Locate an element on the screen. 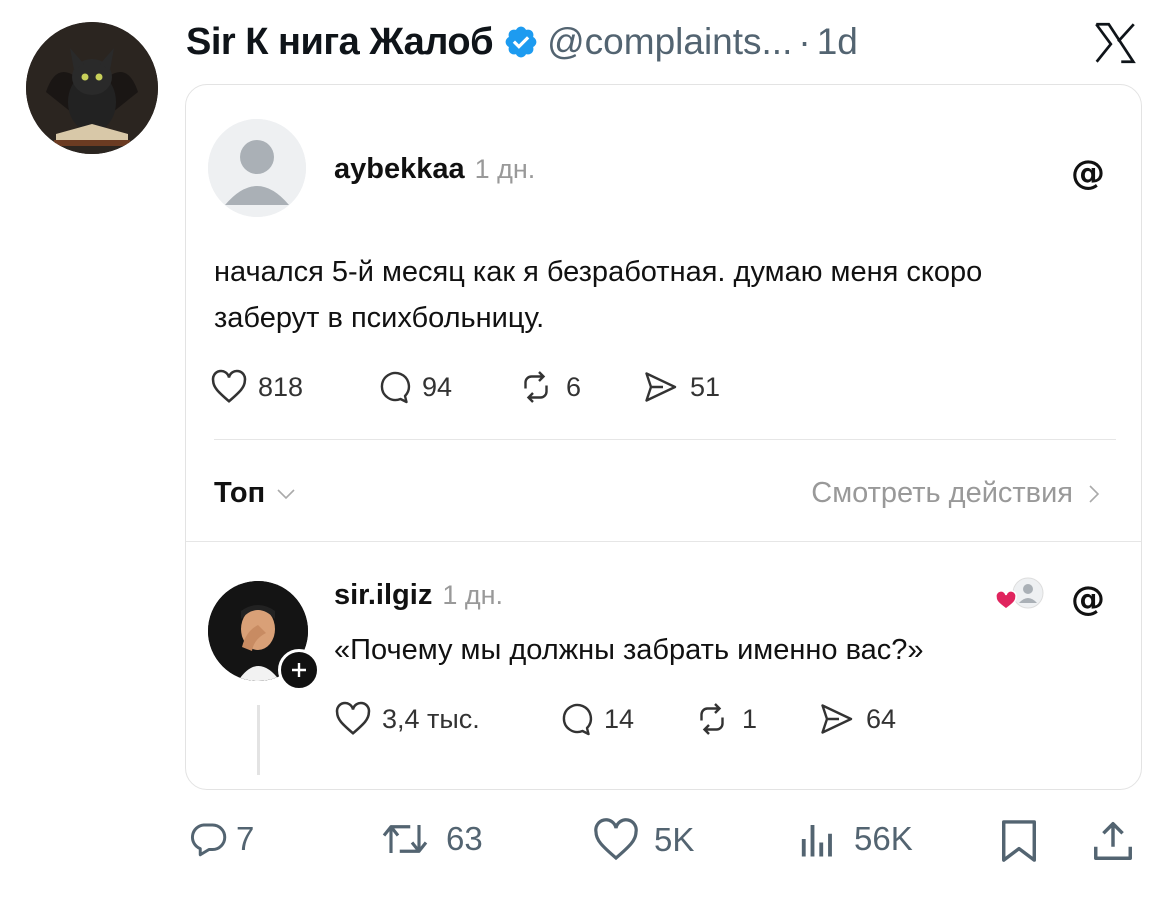 This screenshot has width=1170, height=897. bookmark-button is located at coordinates (1019, 841).